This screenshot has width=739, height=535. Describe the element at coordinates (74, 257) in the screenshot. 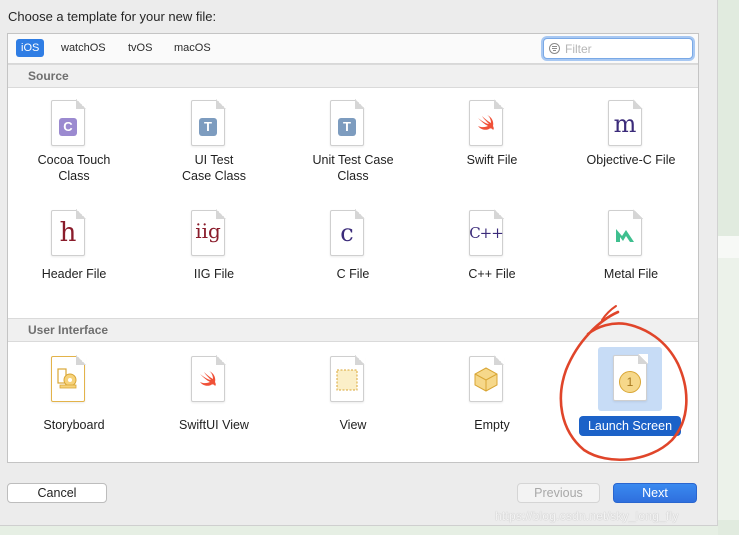

I see `template-header-file: h Header File` at that location.